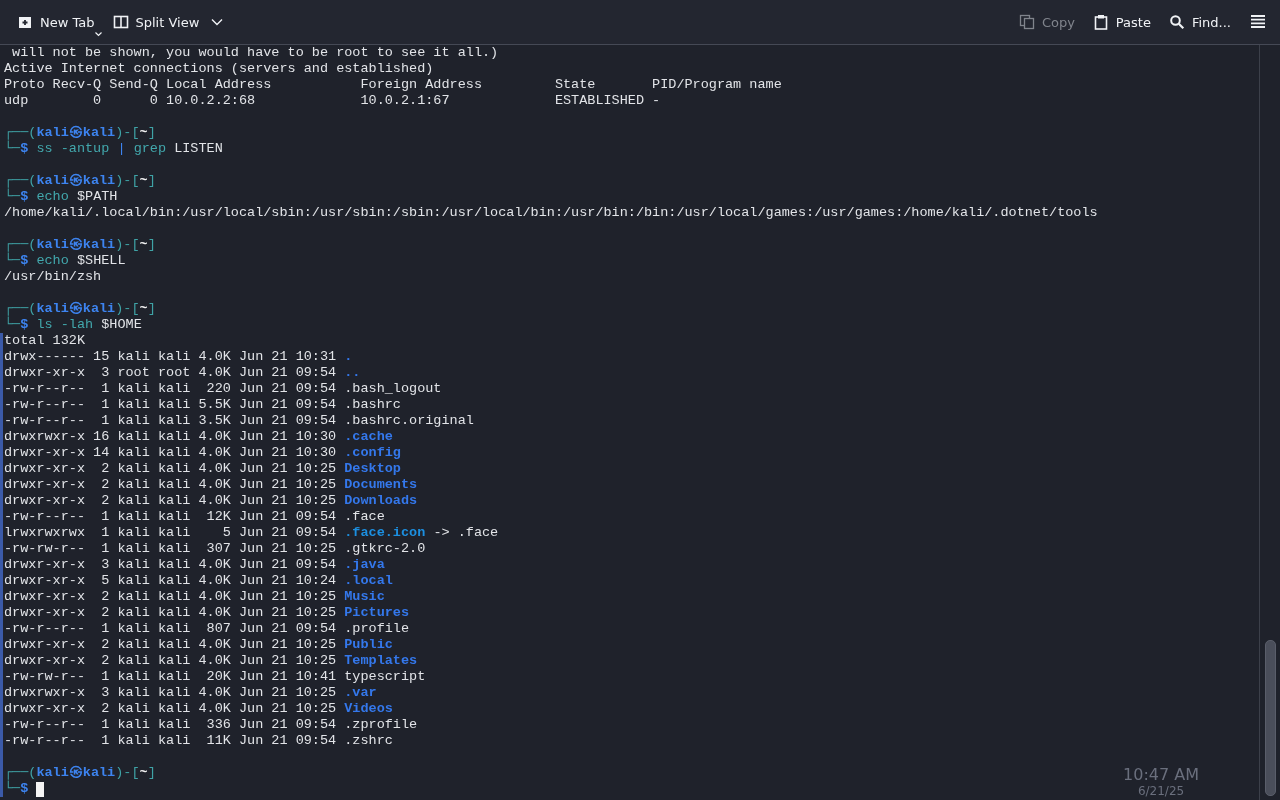  What do you see at coordinates (198, 581) in the screenshot?
I see `listing-row: drwxr-xr-x 5 kali kali 4.0K Jun 21 10:24 .local` at bounding box center [198, 581].